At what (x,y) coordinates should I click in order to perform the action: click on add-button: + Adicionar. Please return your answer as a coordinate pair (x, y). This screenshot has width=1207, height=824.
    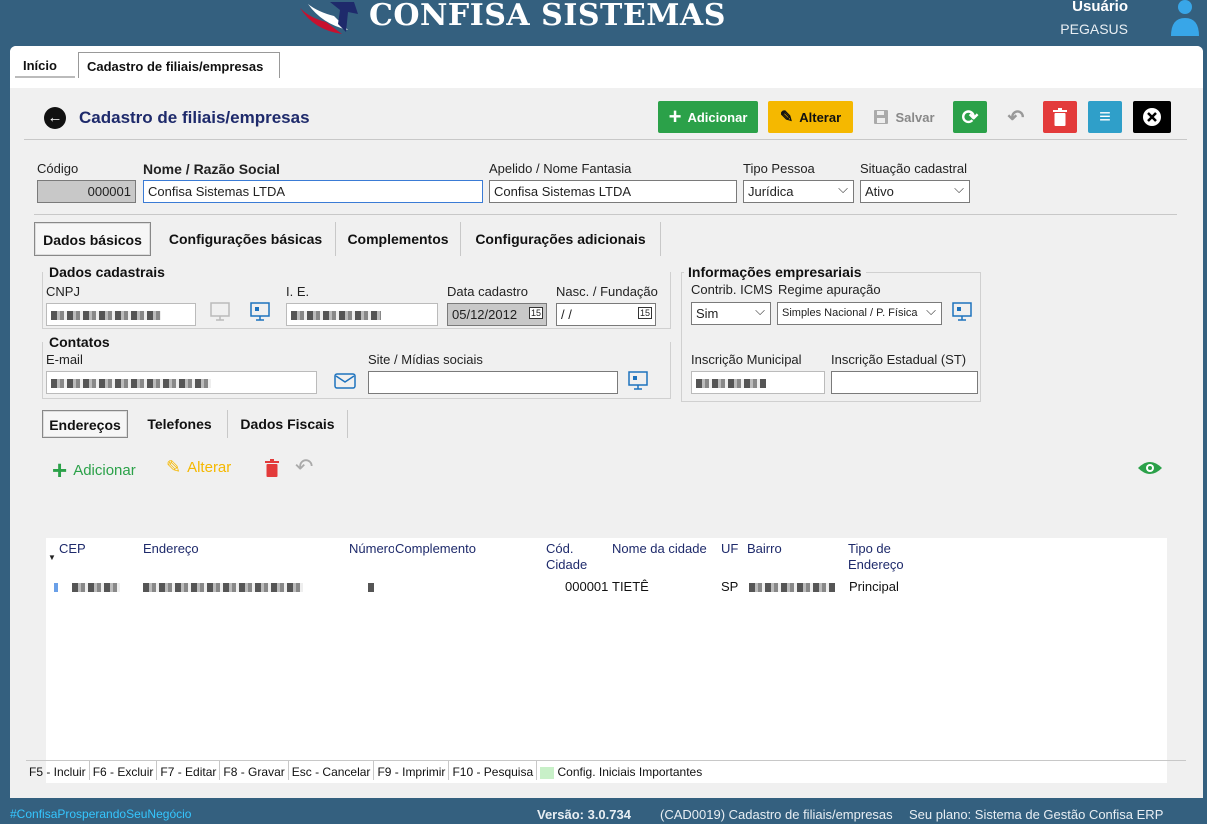
    Looking at the image, I should click on (708, 117).